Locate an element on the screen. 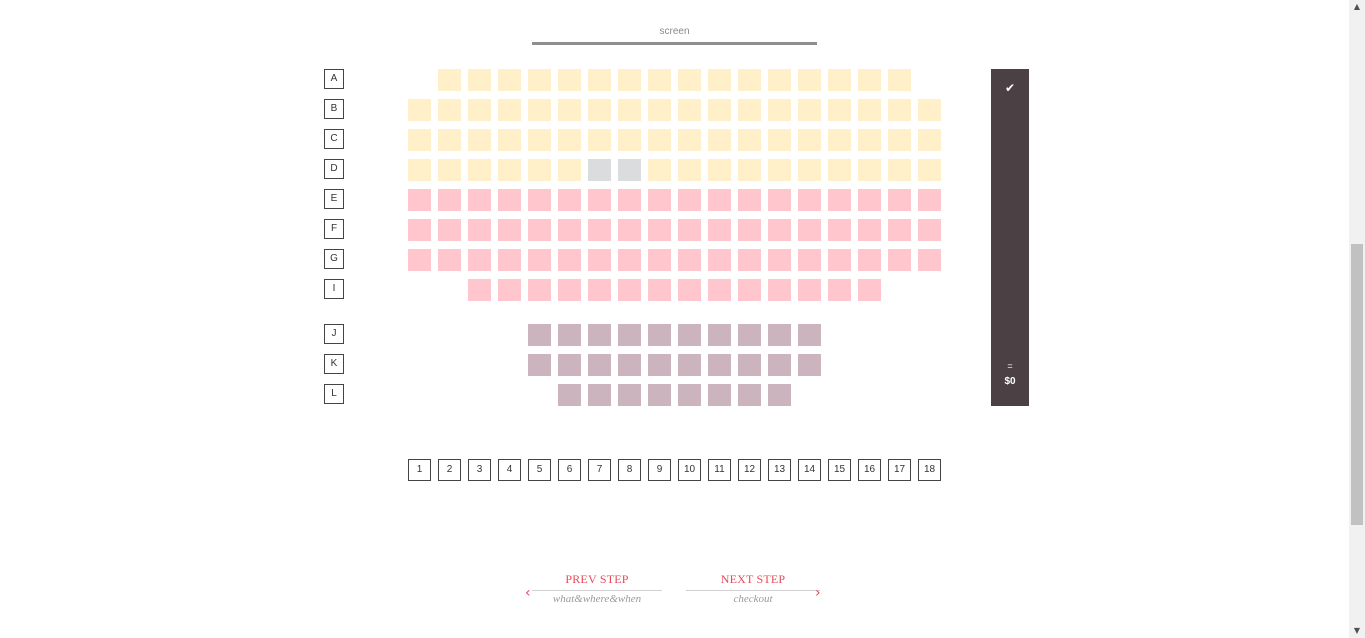 Image resolution: width=1365 pixels, height=638 pixels. scroll-down-arrow-icon: ▼ is located at coordinates (1357, 631).